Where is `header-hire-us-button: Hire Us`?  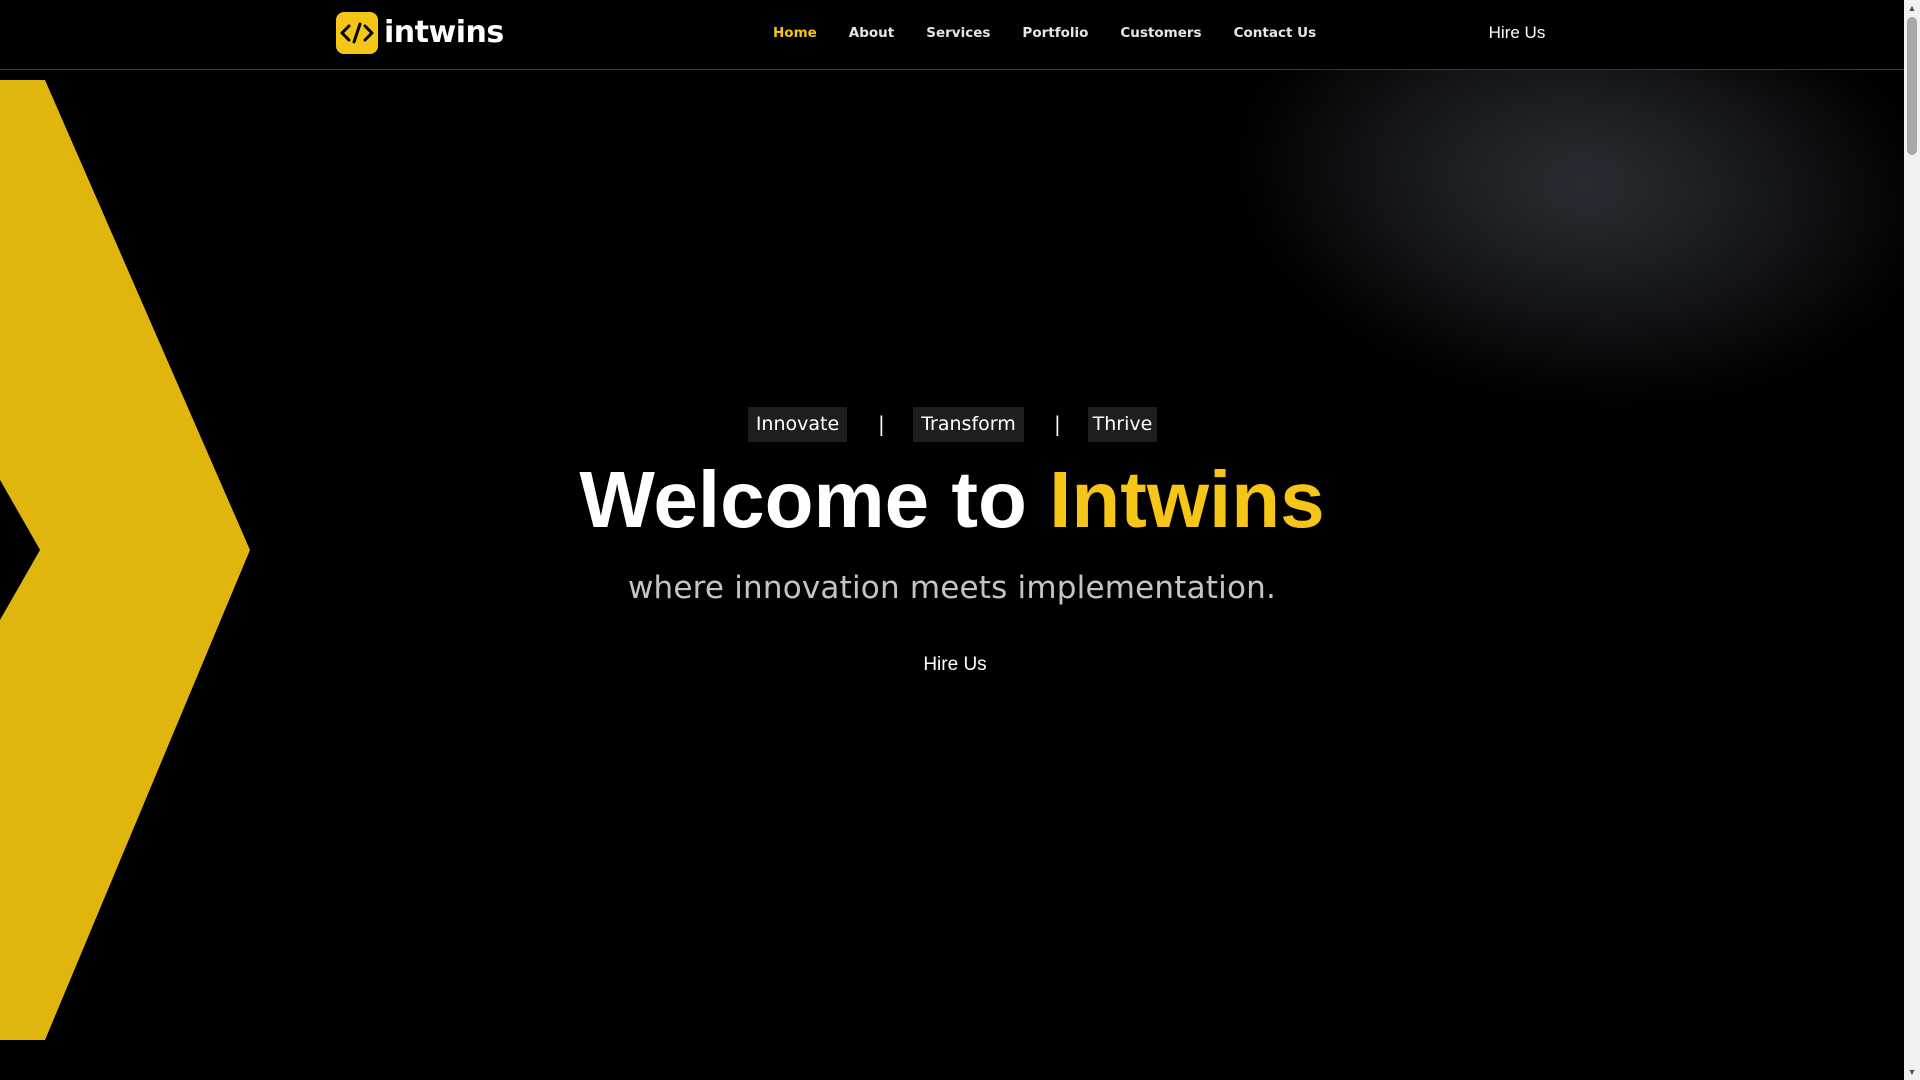
header-hire-us-button: Hire Us is located at coordinates (1517, 33).